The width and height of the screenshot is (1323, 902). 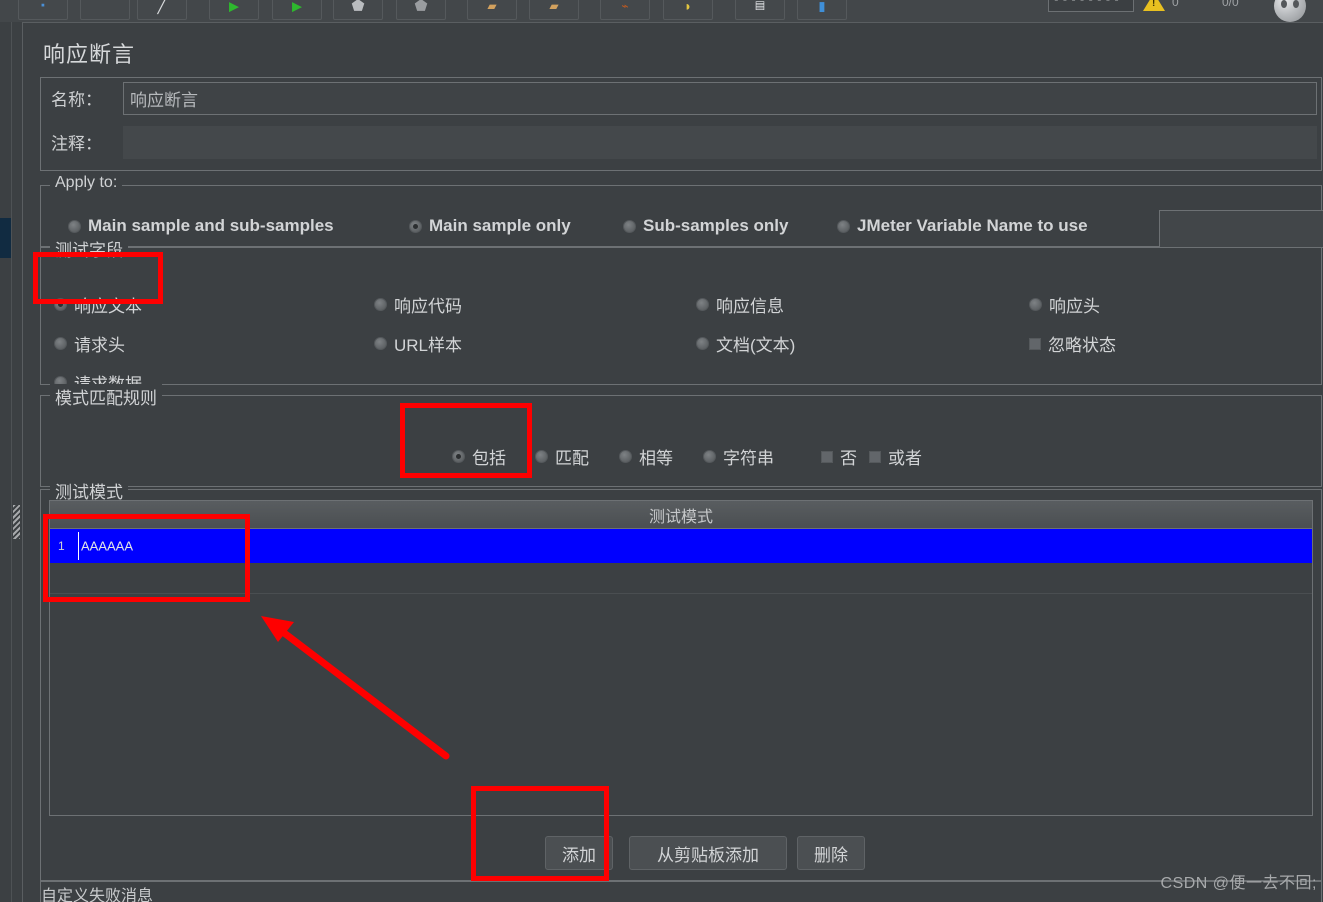 I want to click on option-label: 文档(文本), so click(x=756, y=345).